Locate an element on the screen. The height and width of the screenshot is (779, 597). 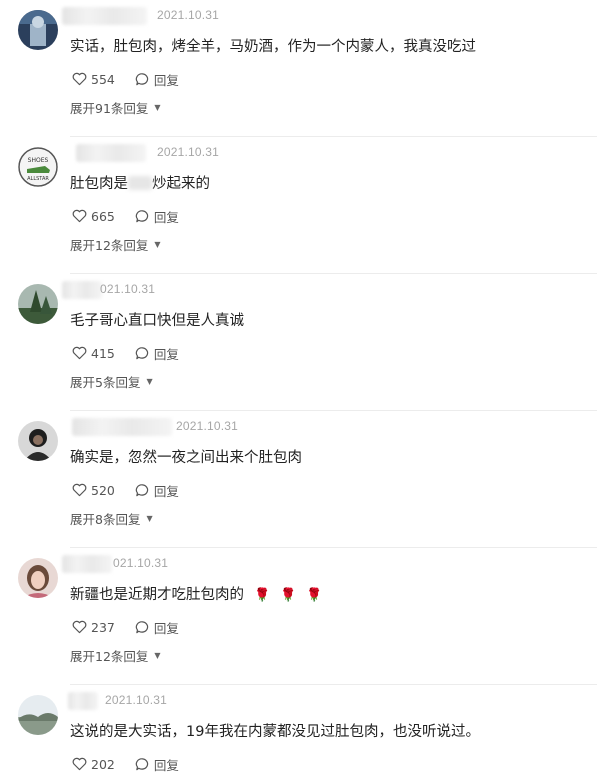
expand-replies-label: 展开91条回复 is located at coordinates (109, 108).